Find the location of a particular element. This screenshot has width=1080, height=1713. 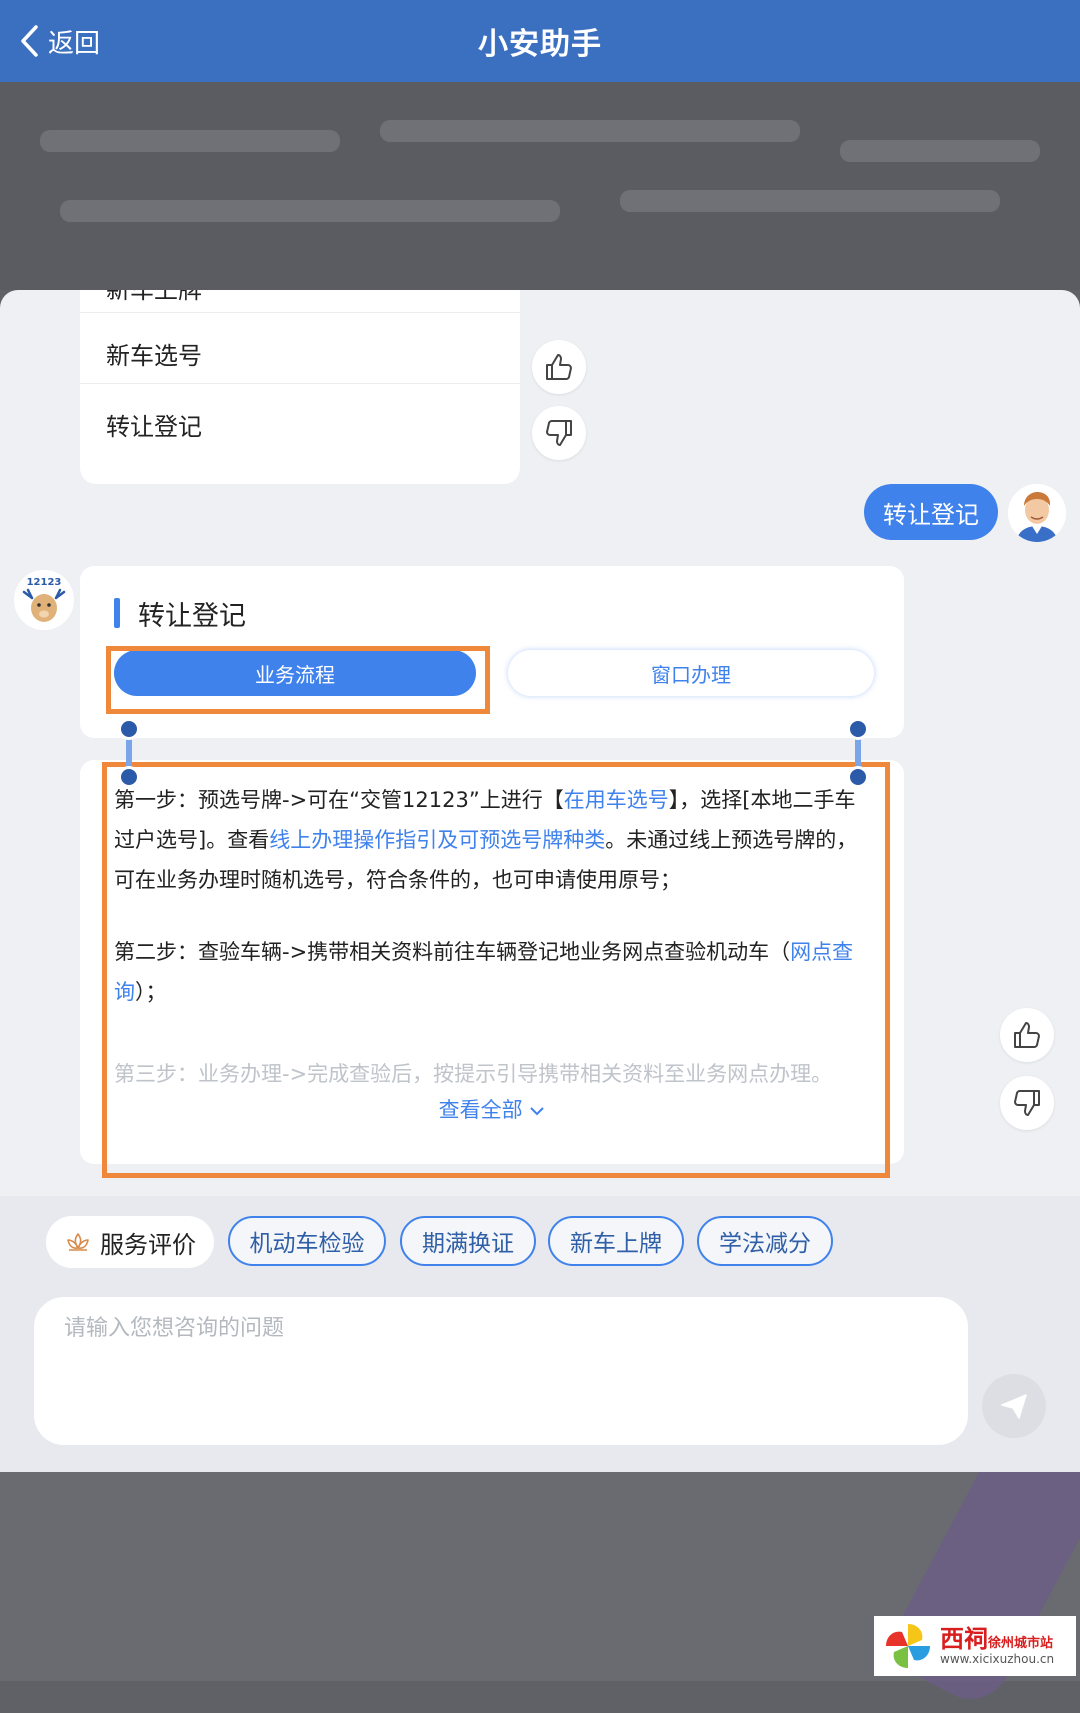

menu-item-new-plate: 新车上牌 is located at coordinates (154, 297).